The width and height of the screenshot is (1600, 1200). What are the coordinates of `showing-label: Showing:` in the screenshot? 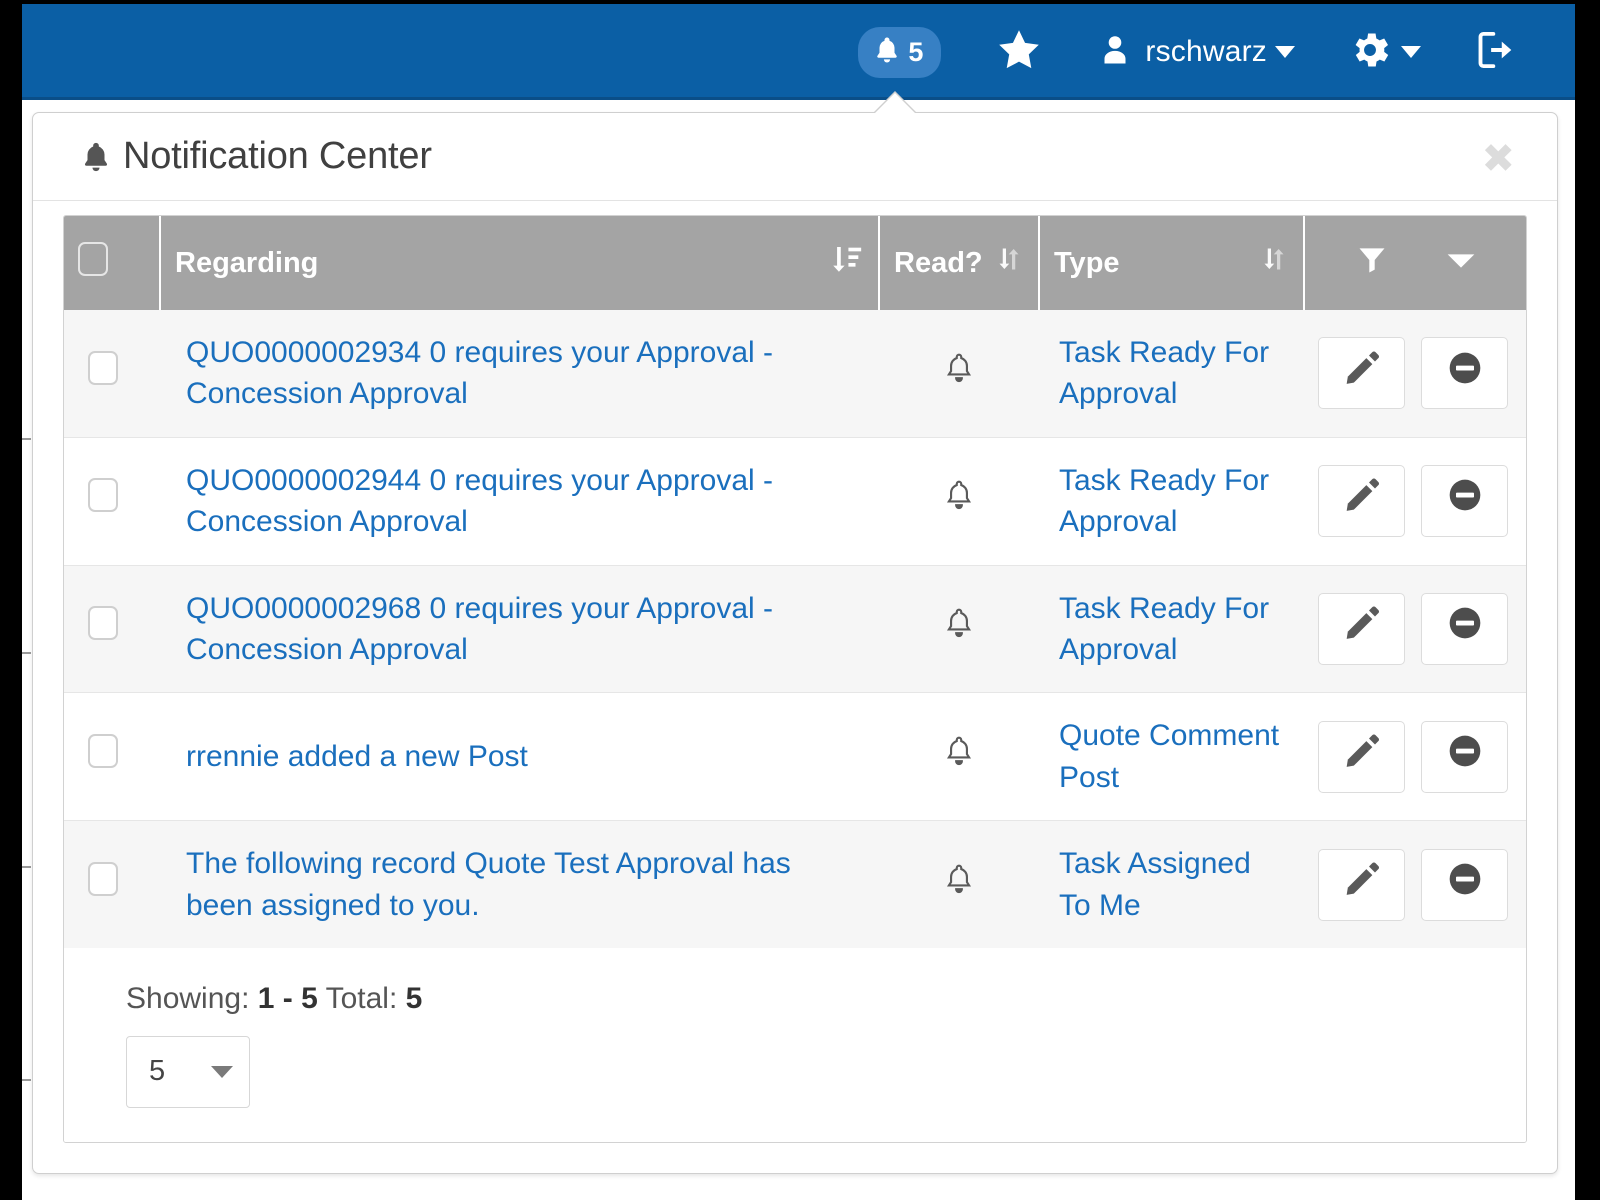 It's located at (188, 998).